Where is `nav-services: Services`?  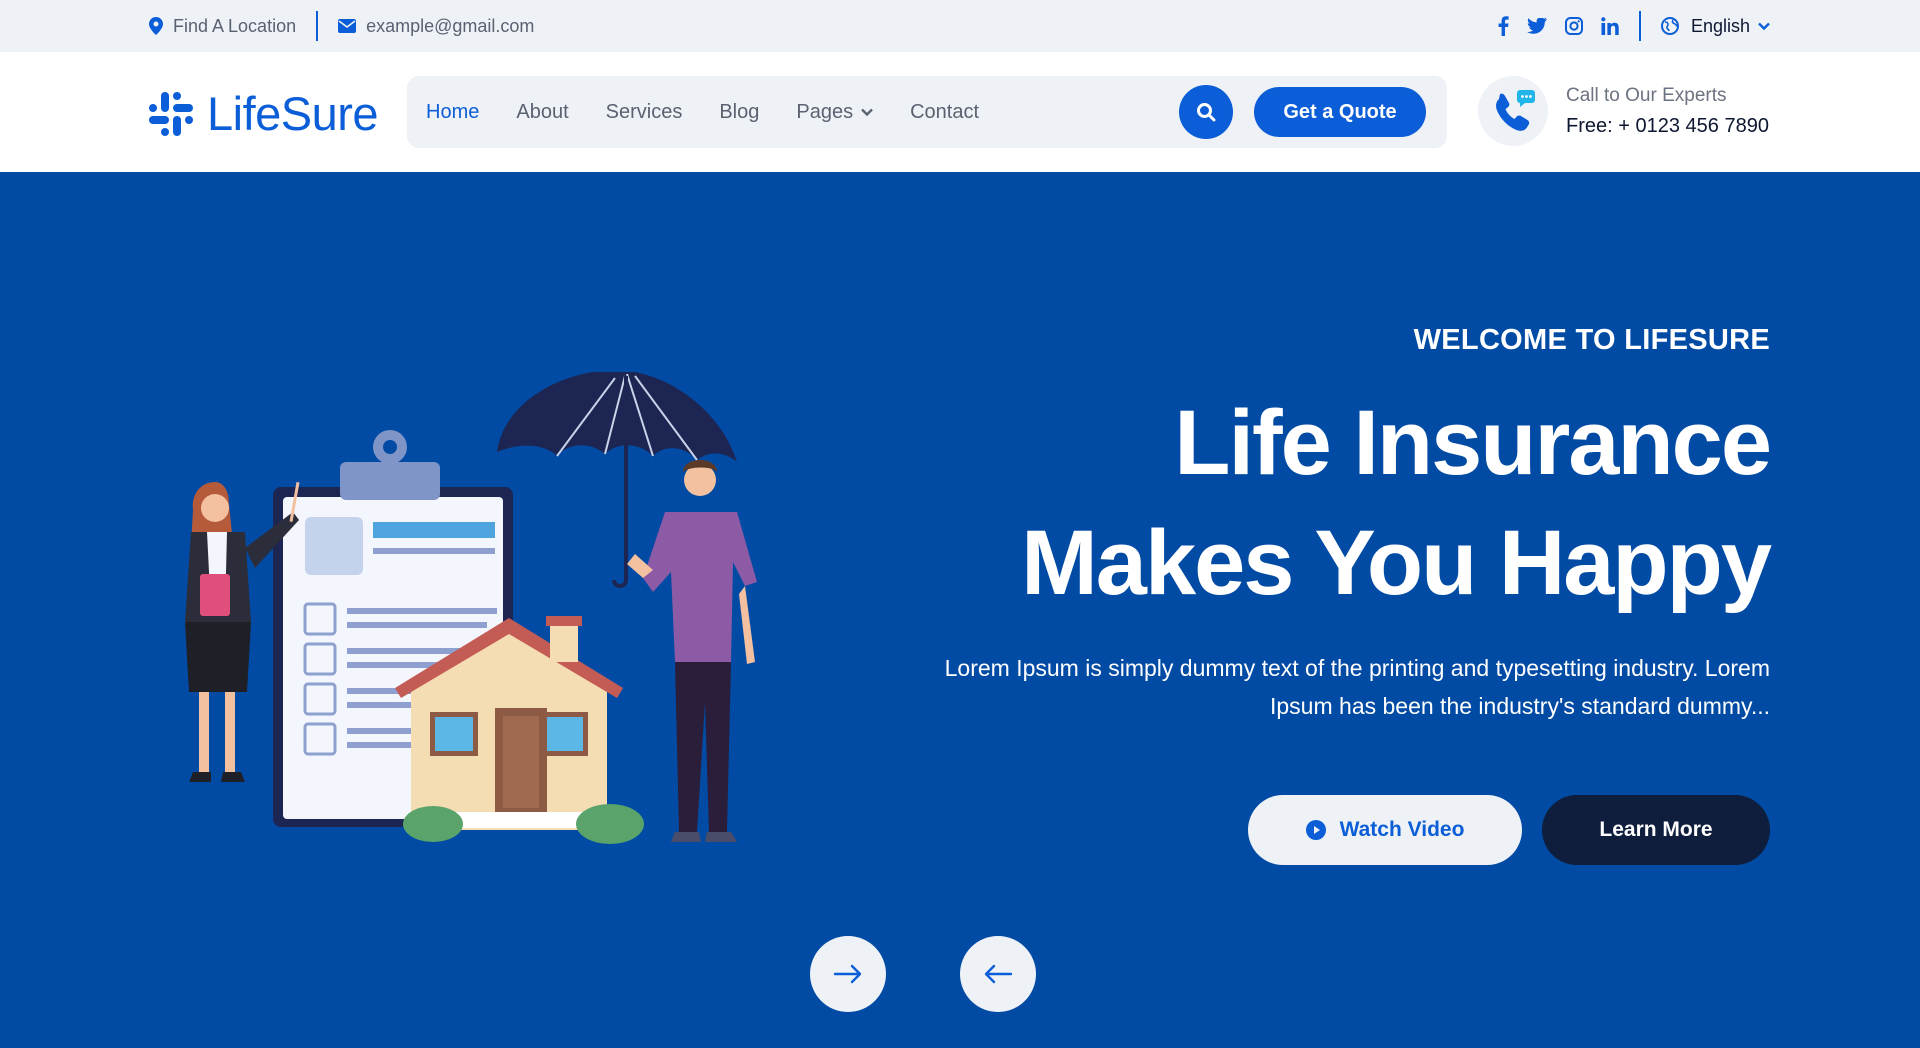 nav-services: Services is located at coordinates (644, 112).